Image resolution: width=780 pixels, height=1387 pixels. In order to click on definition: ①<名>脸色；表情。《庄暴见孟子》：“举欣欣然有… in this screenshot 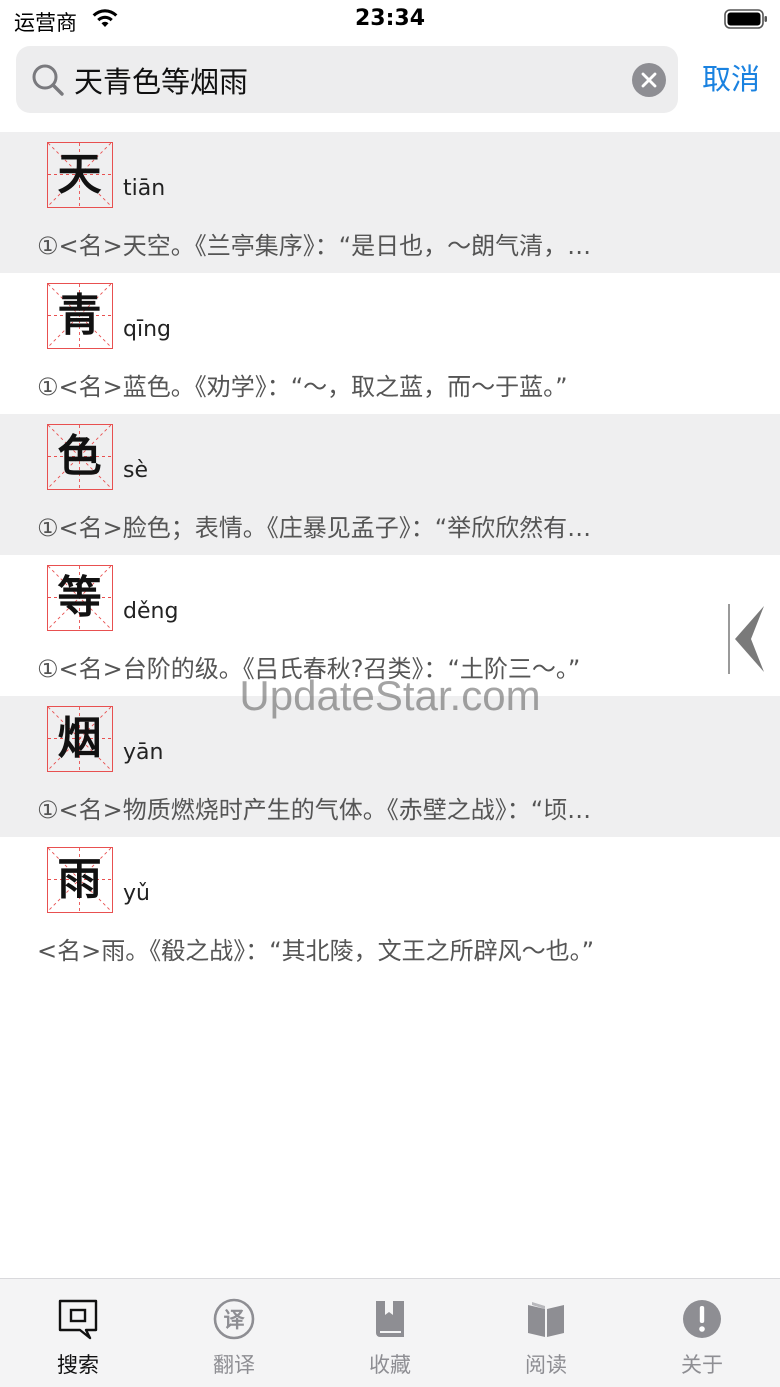, I will do `click(314, 528)`.